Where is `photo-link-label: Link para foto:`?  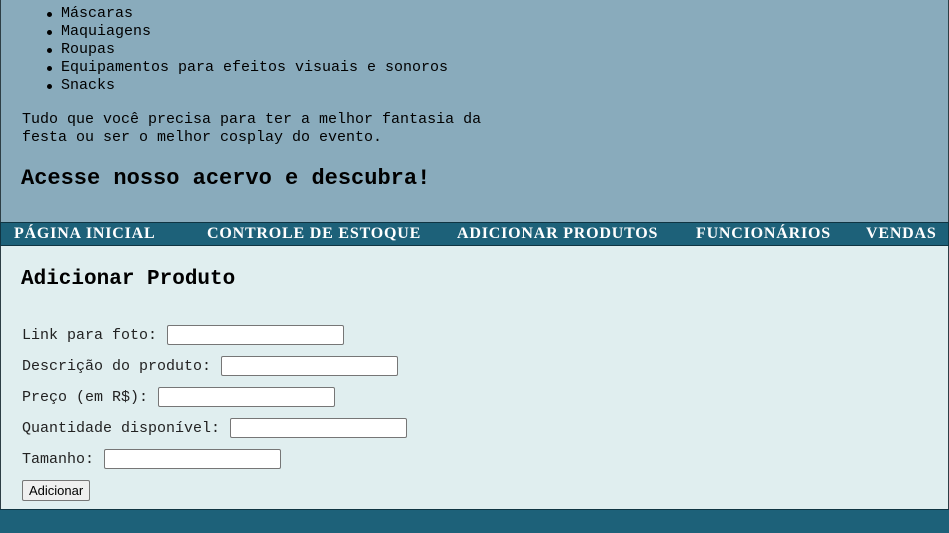
photo-link-label: Link para foto: is located at coordinates (90, 335).